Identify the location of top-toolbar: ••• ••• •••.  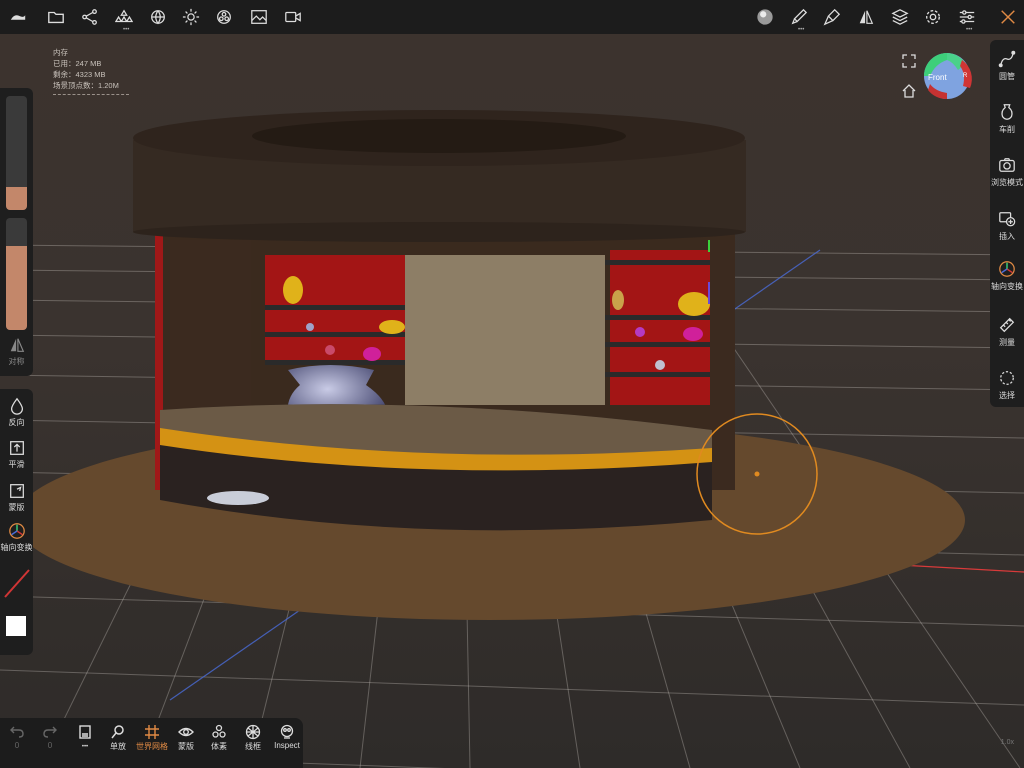
(512, 17).